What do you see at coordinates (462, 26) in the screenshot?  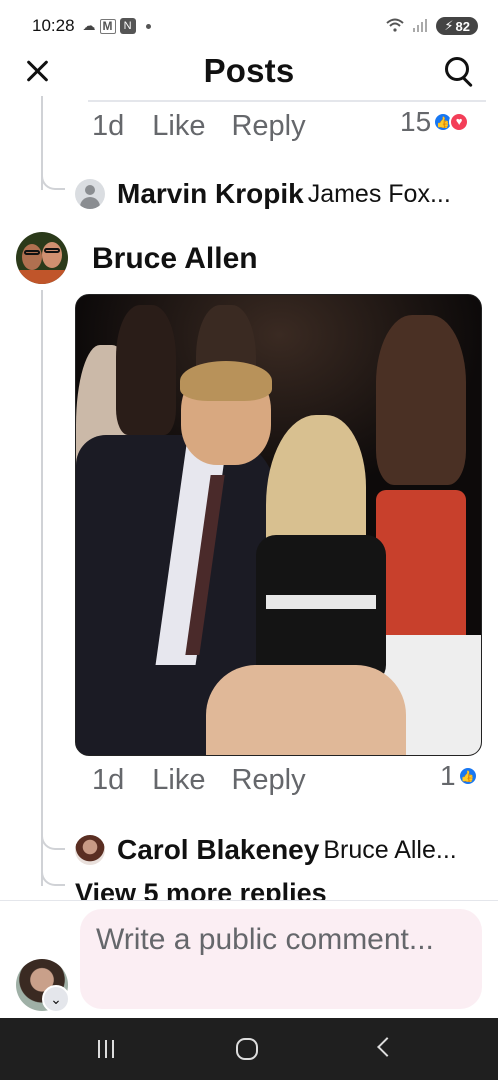 I see `battery-level: 82` at bounding box center [462, 26].